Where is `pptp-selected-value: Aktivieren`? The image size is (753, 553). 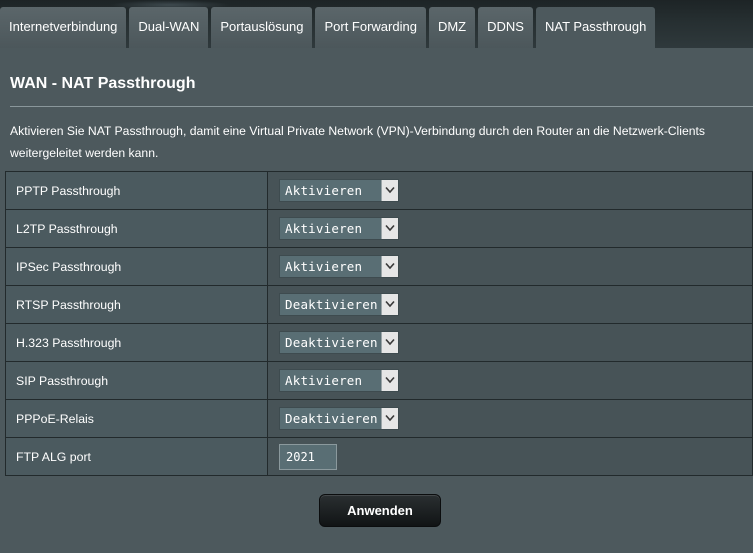 pptp-selected-value: Aktivieren is located at coordinates (324, 190).